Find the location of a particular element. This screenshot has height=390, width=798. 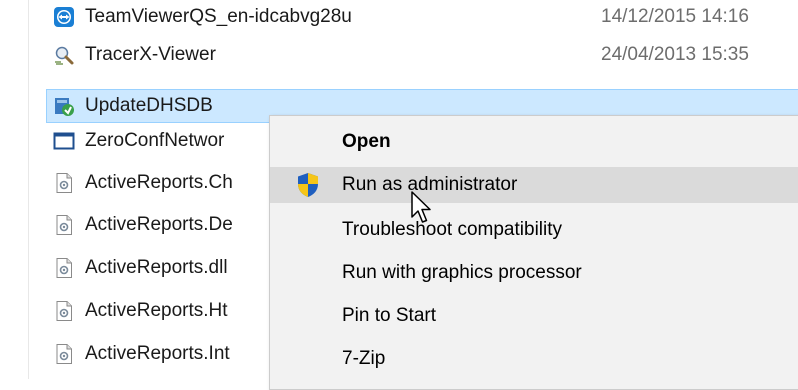

menu-item-label: 7-Zip is located at coordinates (364, 358).